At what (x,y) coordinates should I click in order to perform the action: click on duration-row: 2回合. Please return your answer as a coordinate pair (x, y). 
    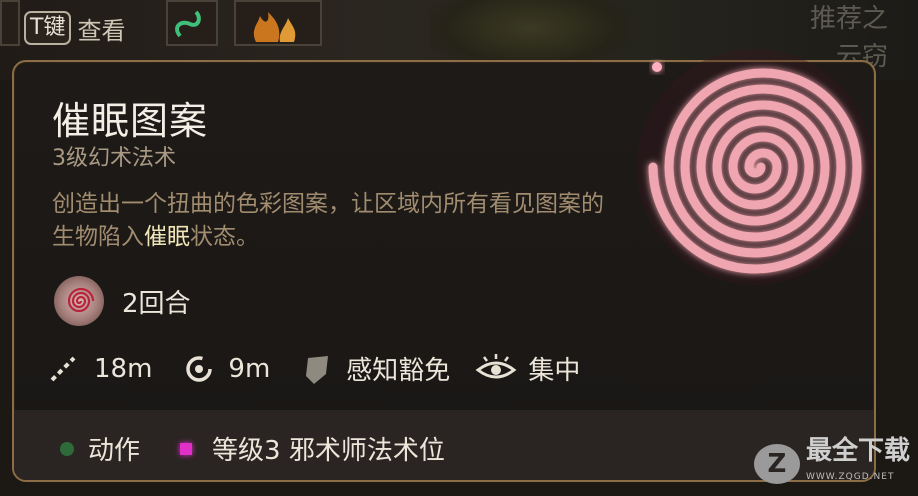
    Looking at the image, I should click on (122, 301).